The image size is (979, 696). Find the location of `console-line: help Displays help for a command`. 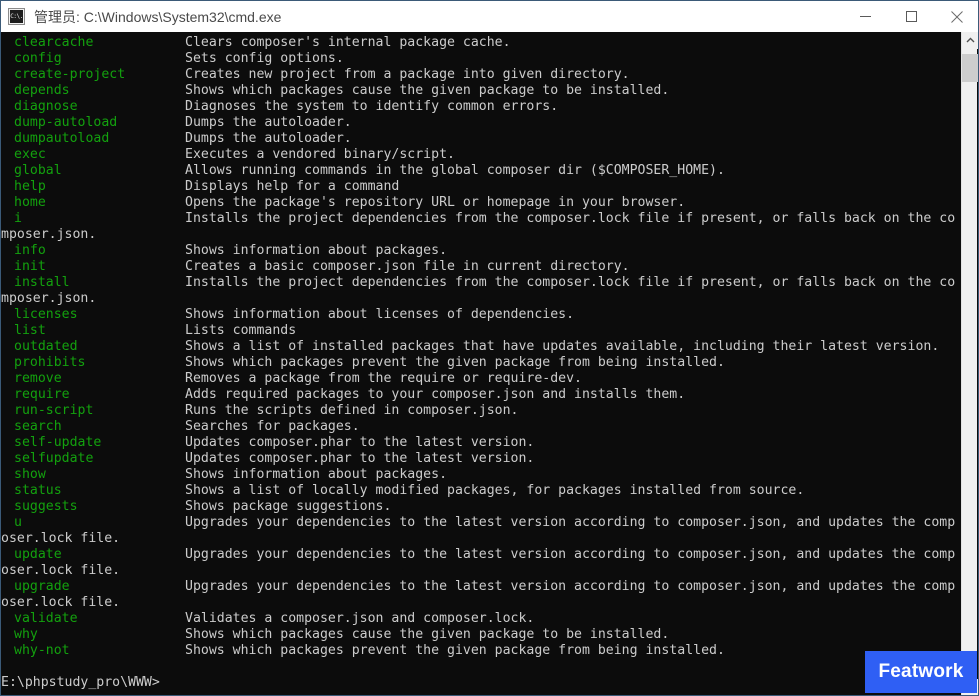

console-line: help Displays help for a command is located at coordinates (482, 187).